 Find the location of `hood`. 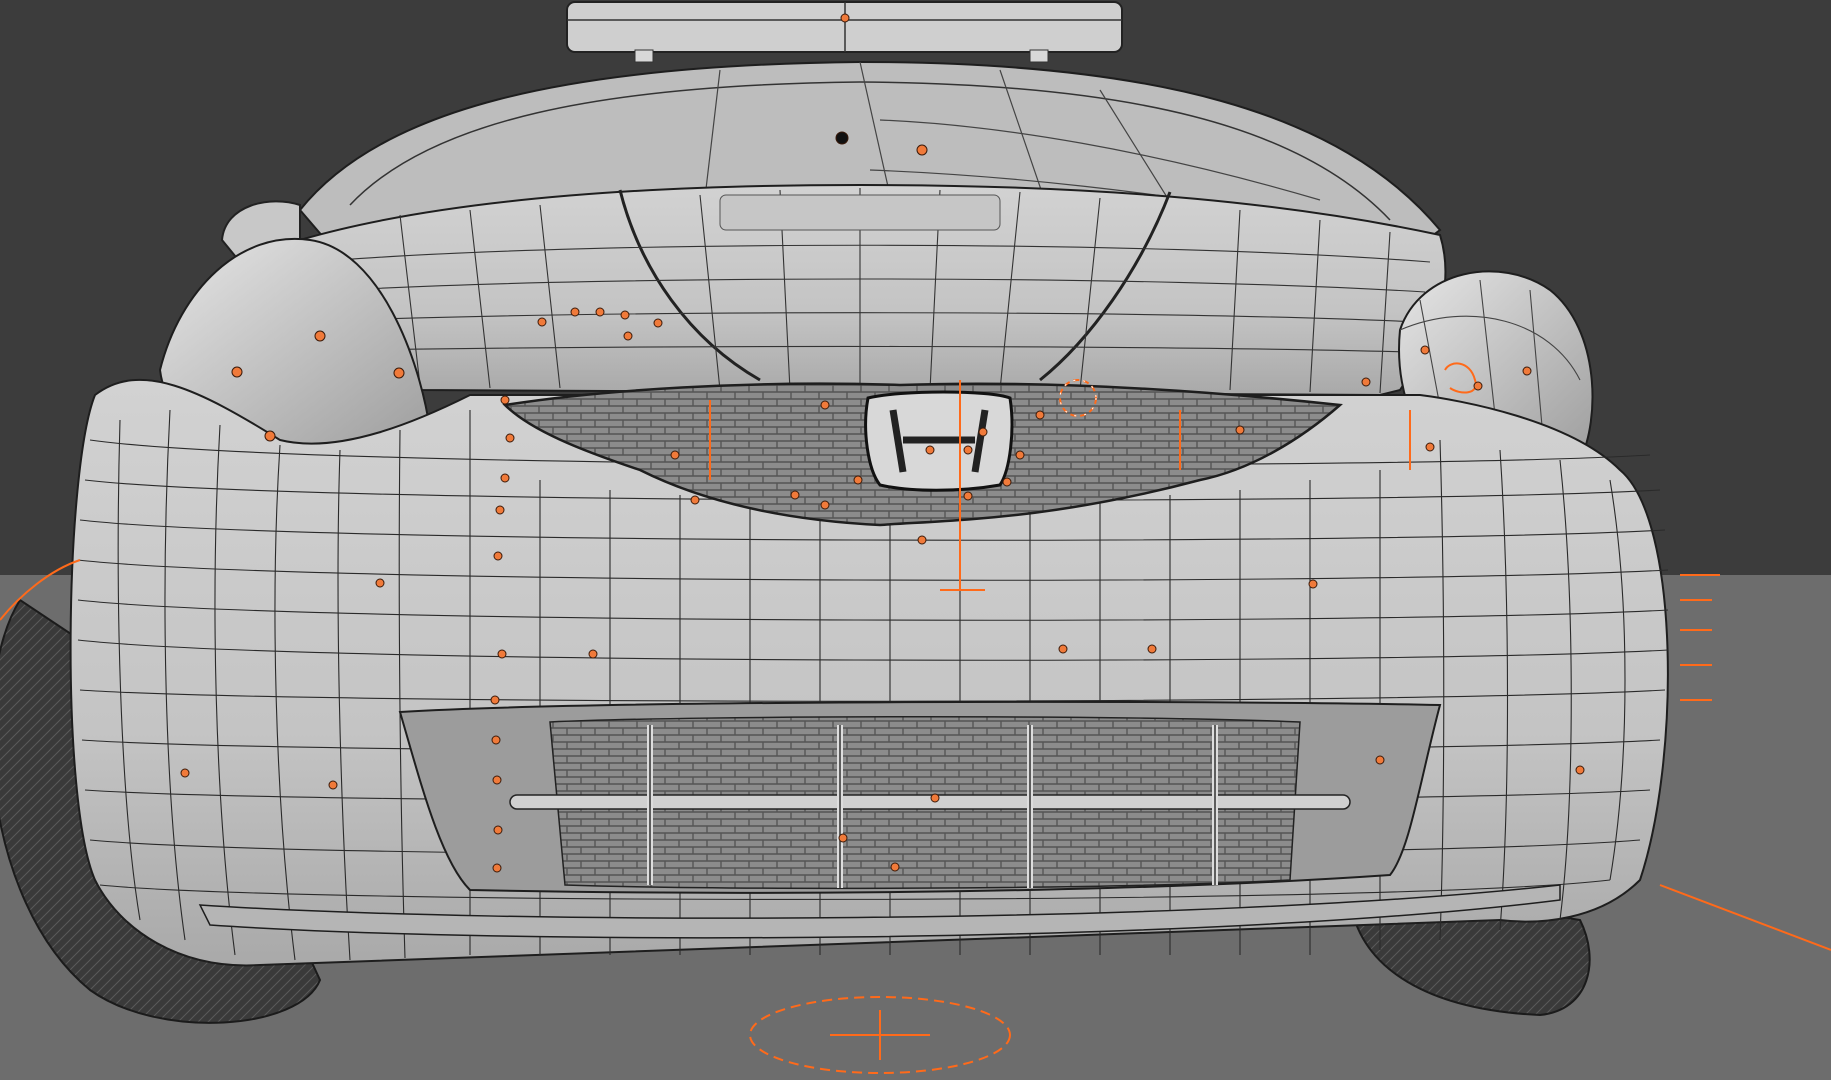

hood is located at coordinates (872, 290).